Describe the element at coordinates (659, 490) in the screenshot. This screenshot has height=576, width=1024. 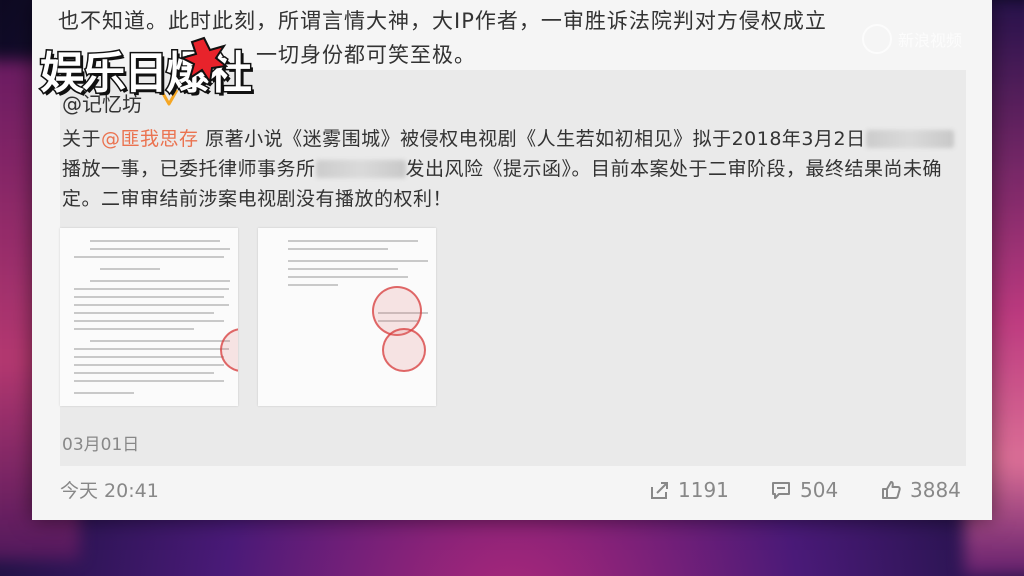
I see `share-icon` at that location.